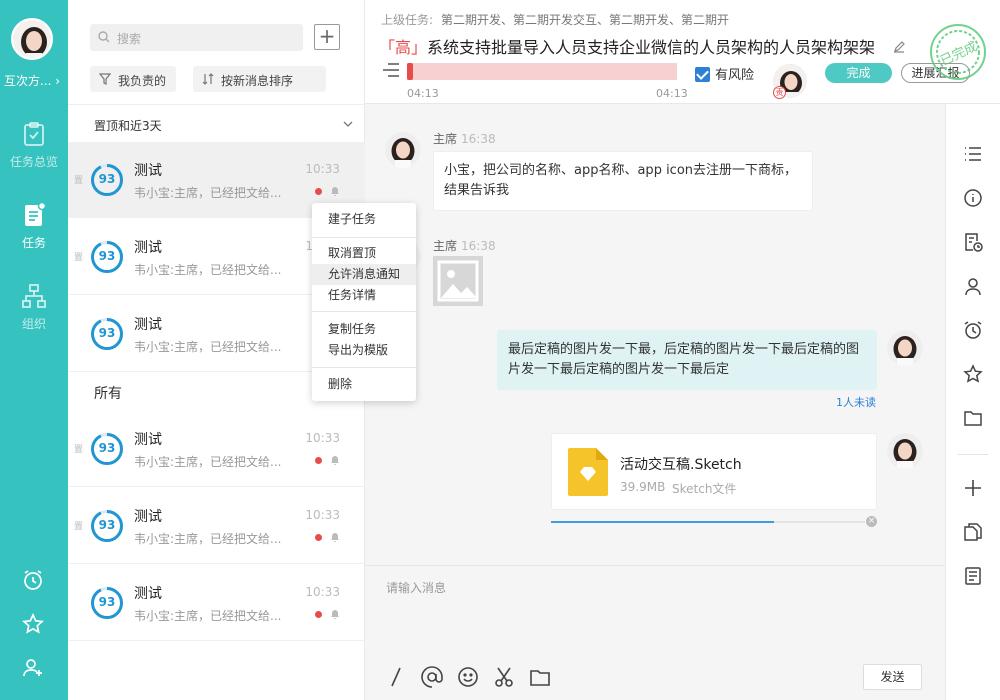 This screenshot has height=700, width=1000. Describe the element at coordinates (973, 490) in the screenshot. I see `plus-icon` at that location.